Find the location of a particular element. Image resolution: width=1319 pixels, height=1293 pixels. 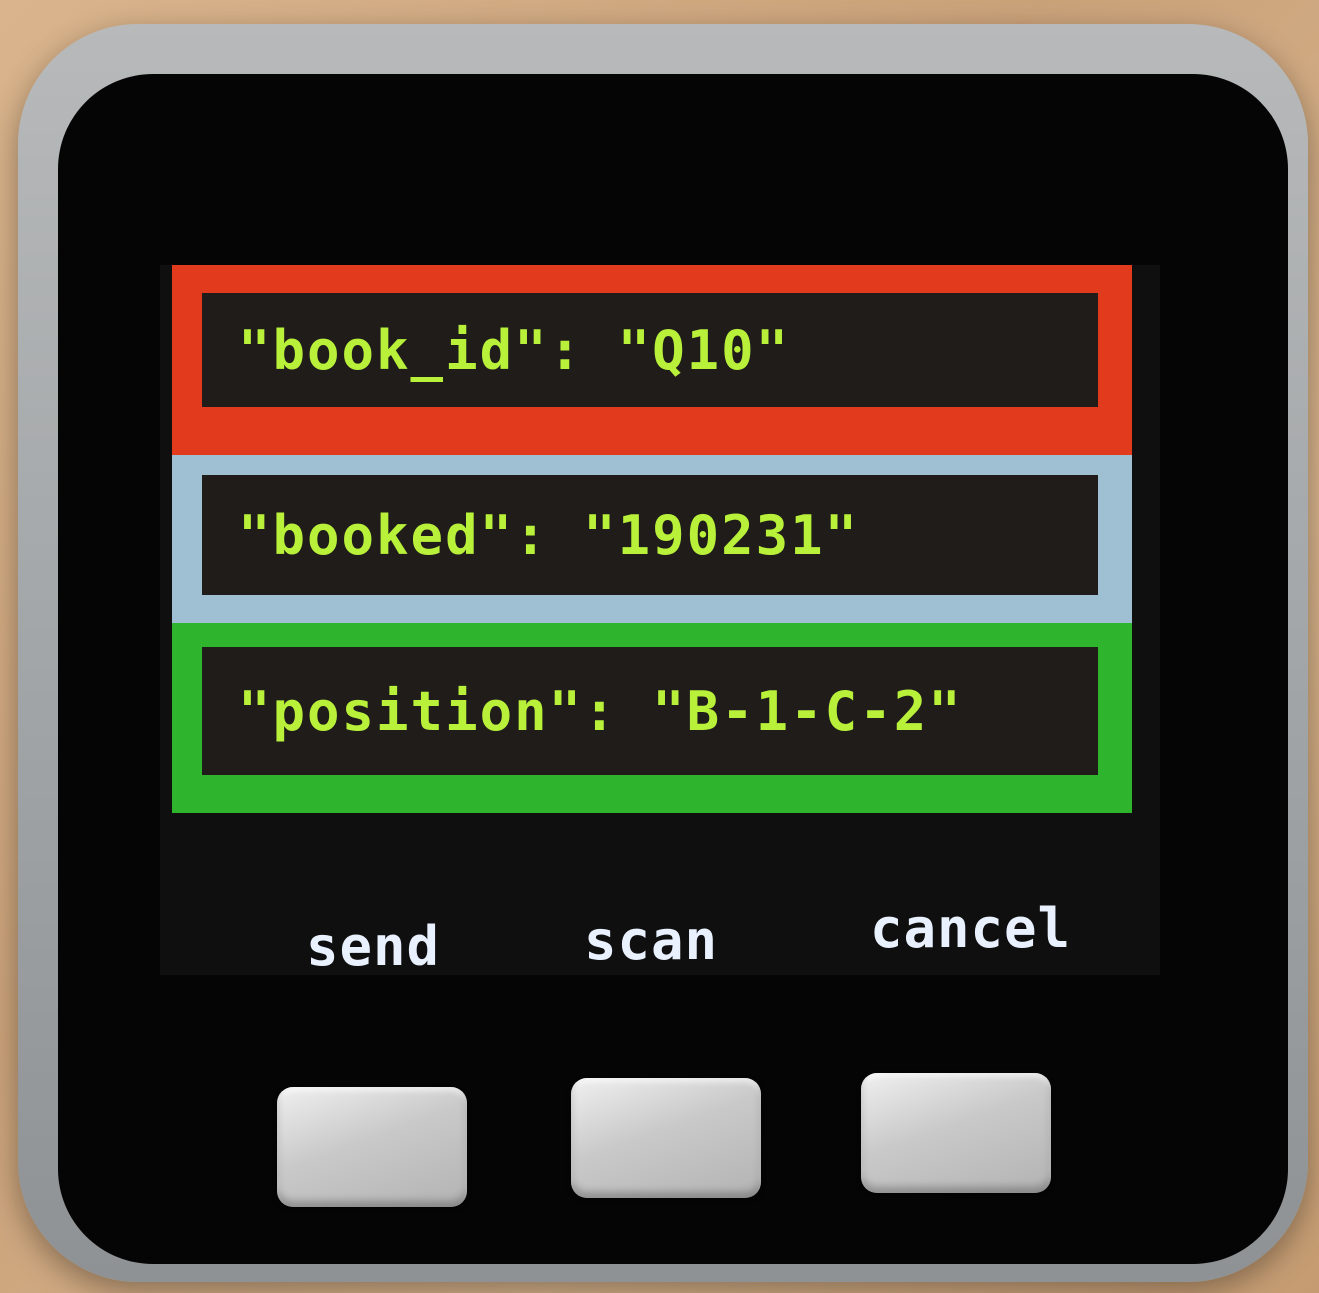

send-button is located at coordinates (372, 1147).